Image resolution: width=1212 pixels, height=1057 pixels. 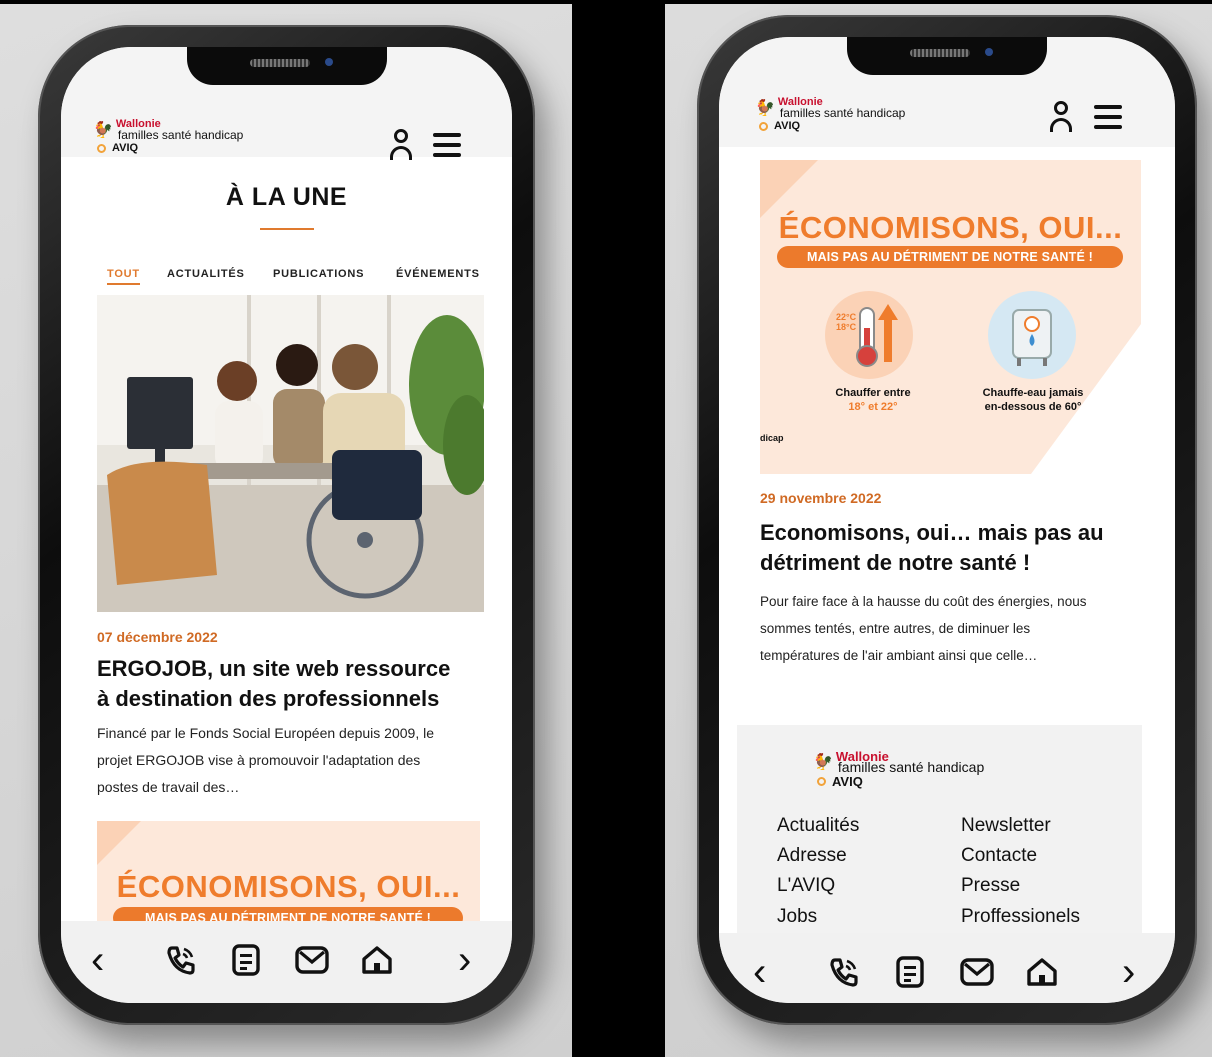 I want to click on article-photo, so click(x=290, y=453).